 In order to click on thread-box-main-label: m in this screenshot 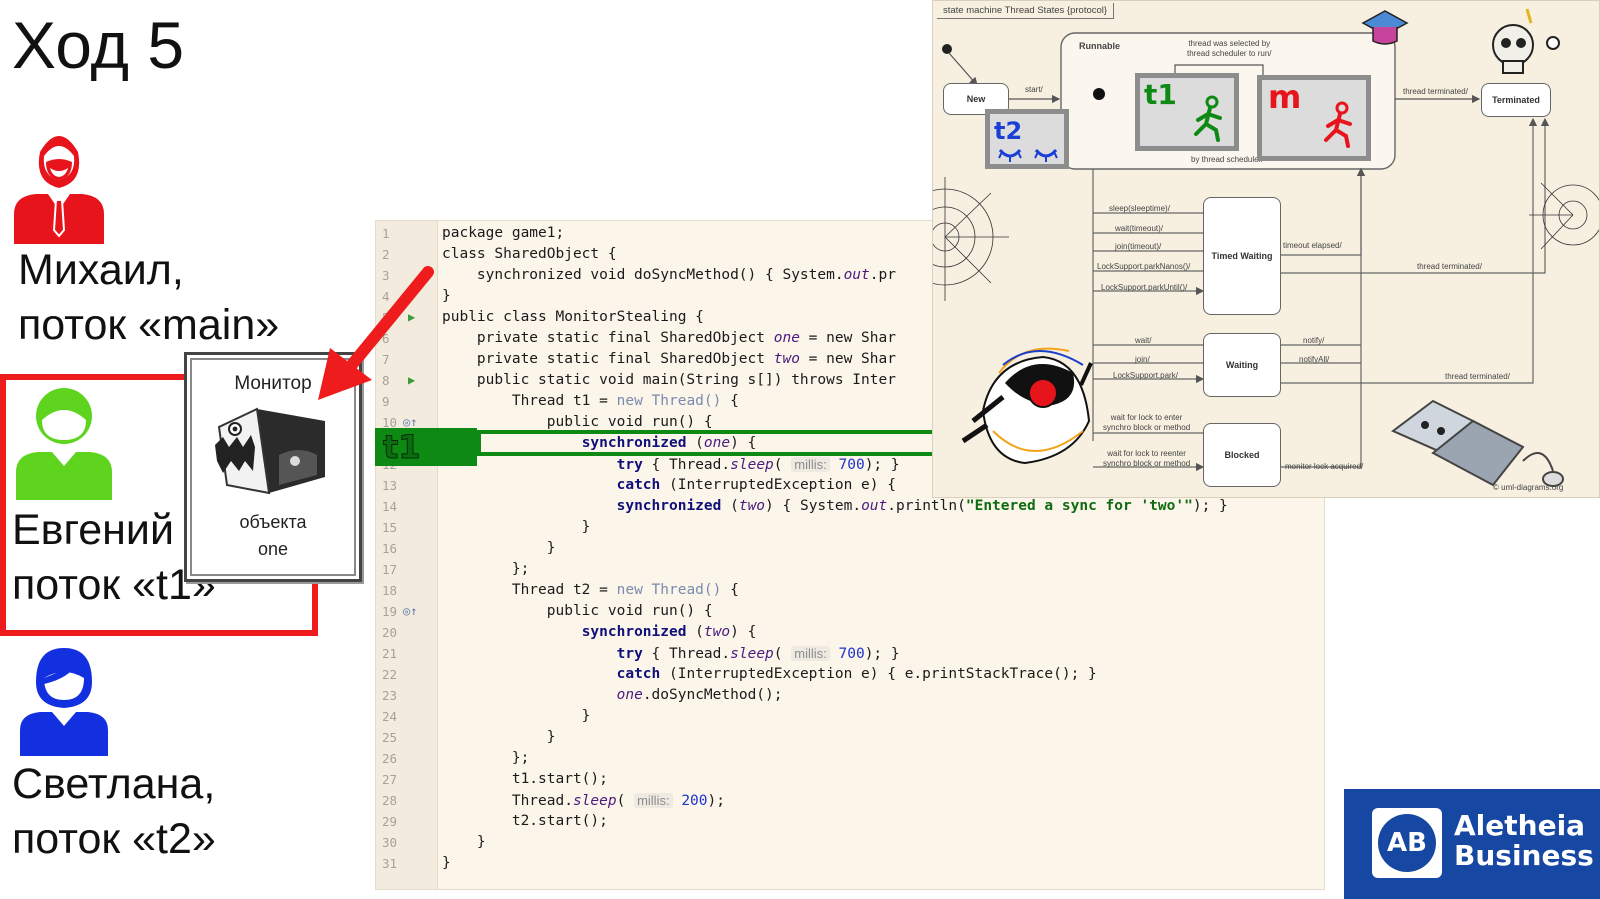, I will do `click(1285, 97)`.